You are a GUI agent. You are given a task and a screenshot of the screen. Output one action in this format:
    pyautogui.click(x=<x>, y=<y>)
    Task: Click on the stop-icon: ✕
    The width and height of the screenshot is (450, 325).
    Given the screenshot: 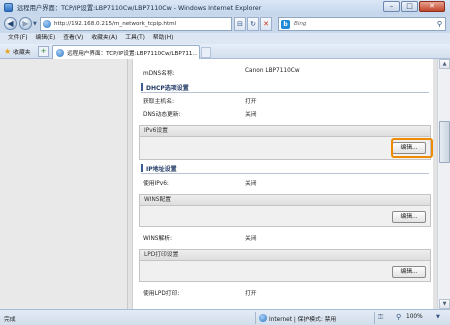 What is the action you would take?
    pyautogui.click(x=266, y=24)
    